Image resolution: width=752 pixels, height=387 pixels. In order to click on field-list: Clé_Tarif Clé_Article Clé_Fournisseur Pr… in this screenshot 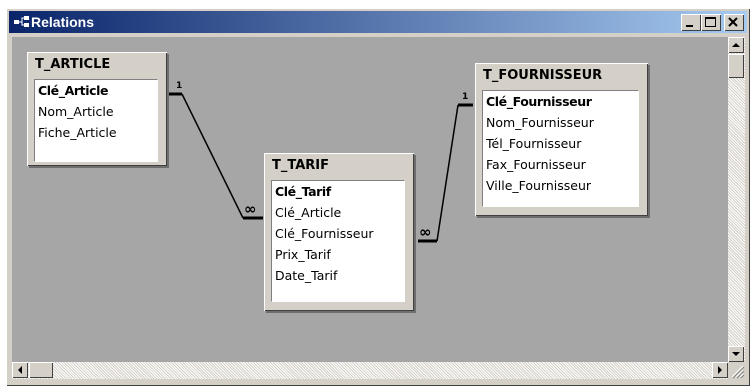, I will do `click(338, 241)`.